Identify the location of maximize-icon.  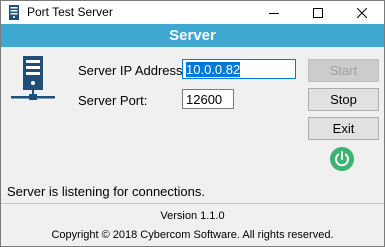
(318, 12).